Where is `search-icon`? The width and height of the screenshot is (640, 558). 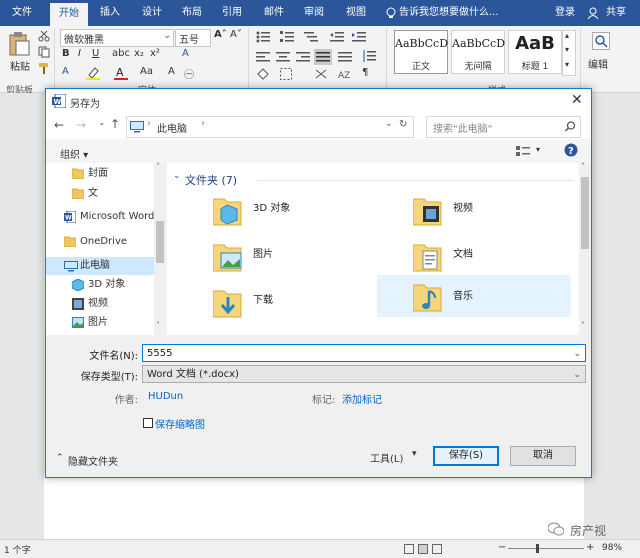 search-icon is located at coordinates (570, 128).